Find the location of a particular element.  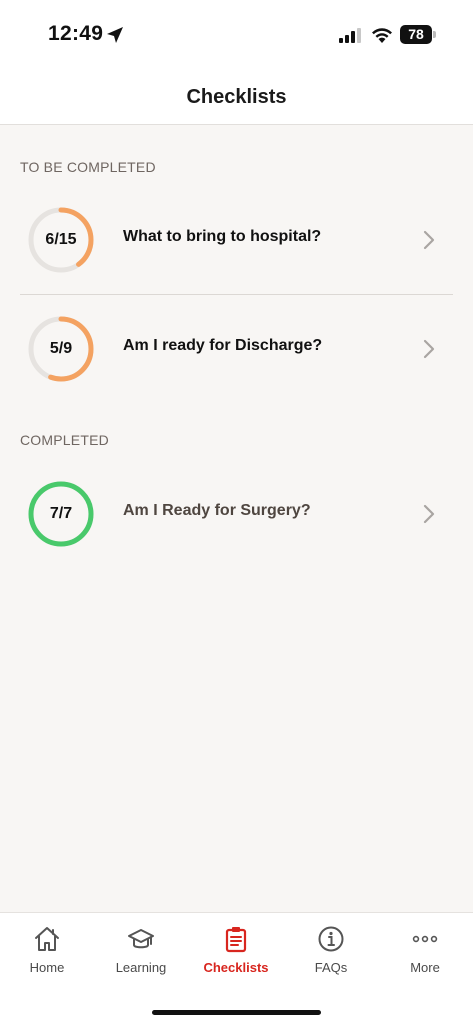

progress-count: 5/9 is located at coordinates (61, 348).